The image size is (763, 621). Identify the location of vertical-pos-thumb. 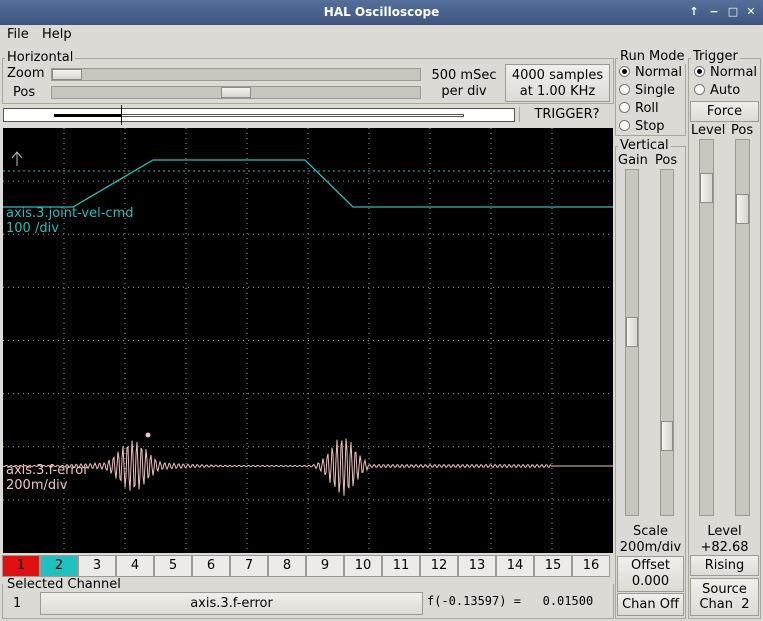
(667, 436).